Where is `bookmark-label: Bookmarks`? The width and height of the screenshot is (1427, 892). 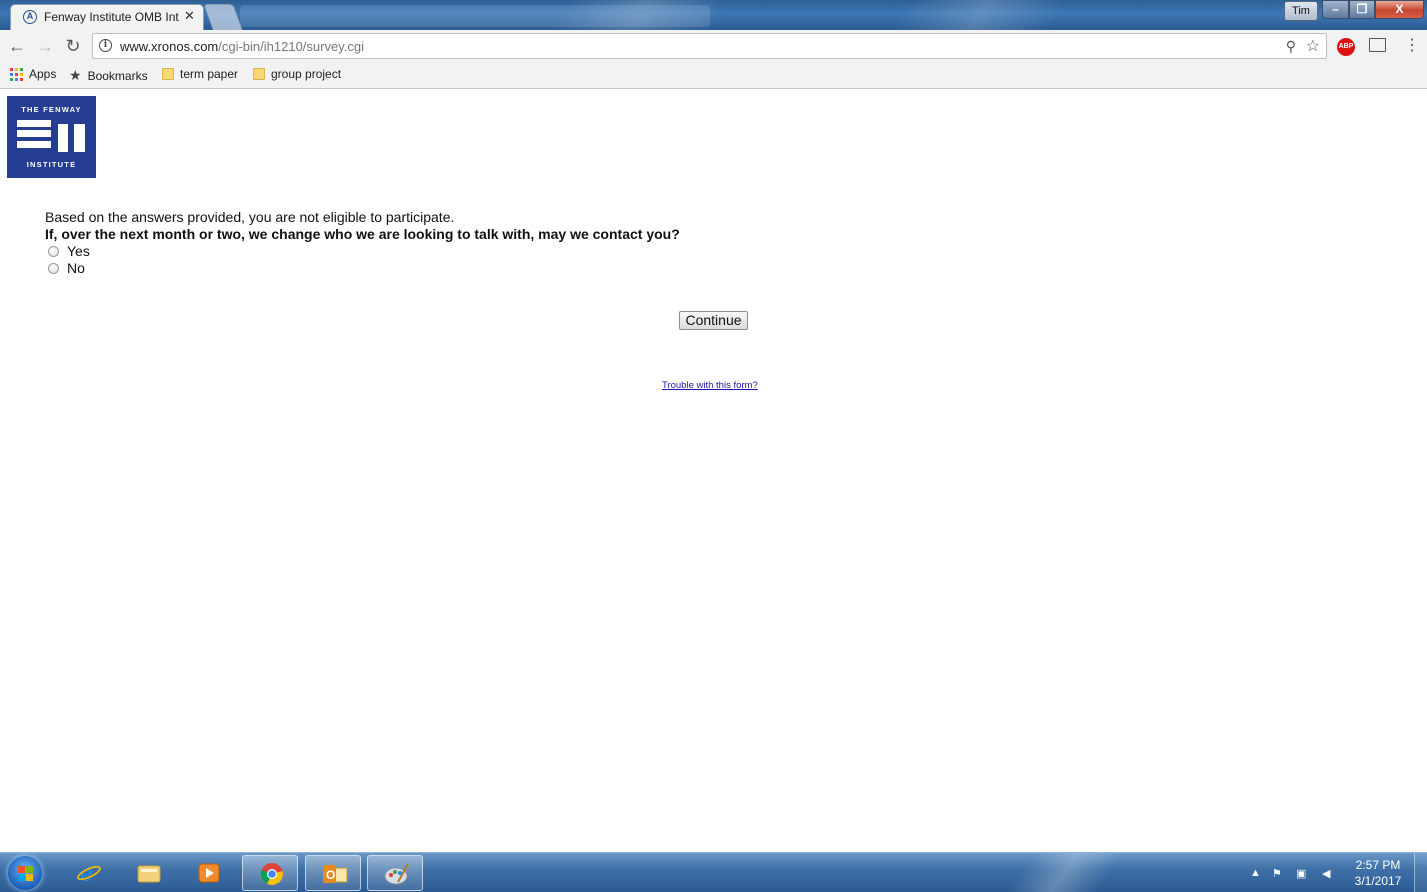 bookmark-label: Bookmarks is located at coordinates (117, 75).